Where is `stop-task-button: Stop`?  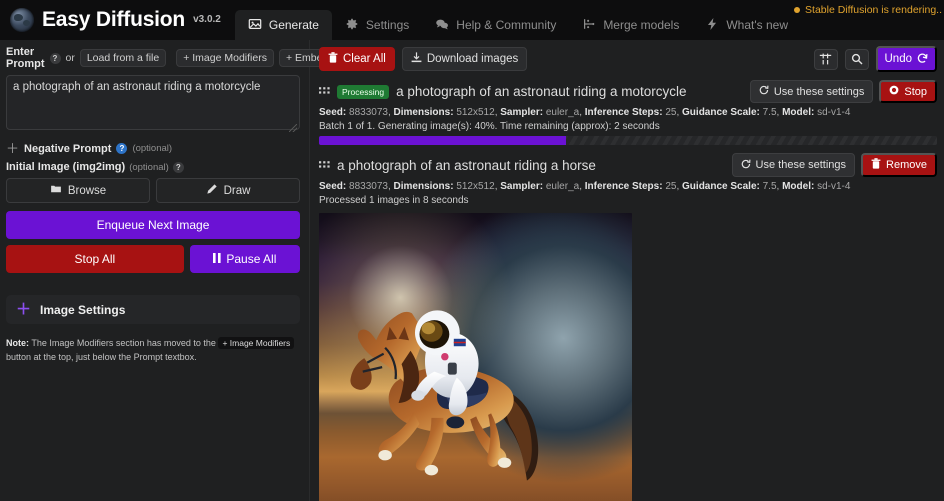
stop-task-button: Stop is located at coordinates (908, 91).